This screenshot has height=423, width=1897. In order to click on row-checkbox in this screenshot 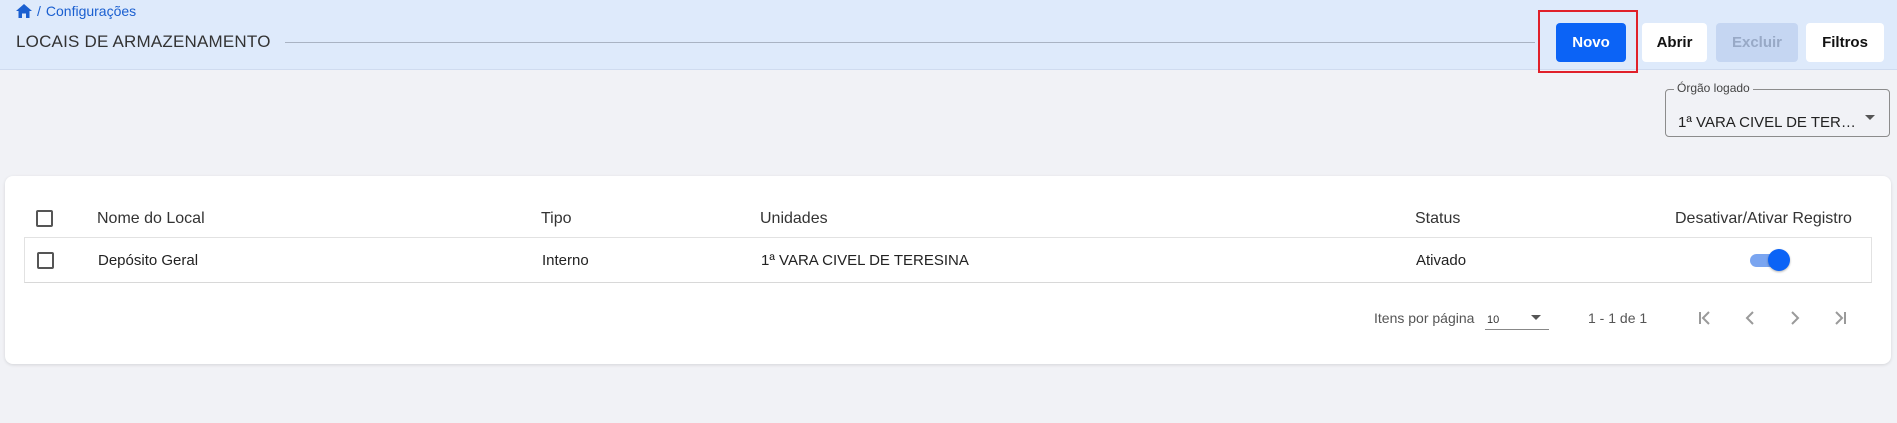, I will do `click(45, 260)`.